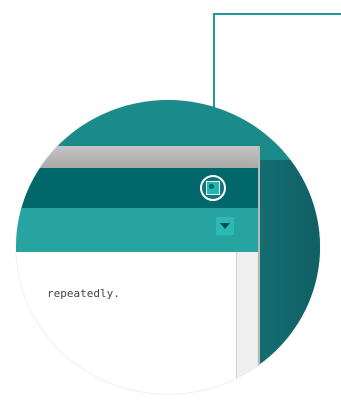 The image size is (341, 400). I want to click on serial-monitor-button, so click(213, 188).